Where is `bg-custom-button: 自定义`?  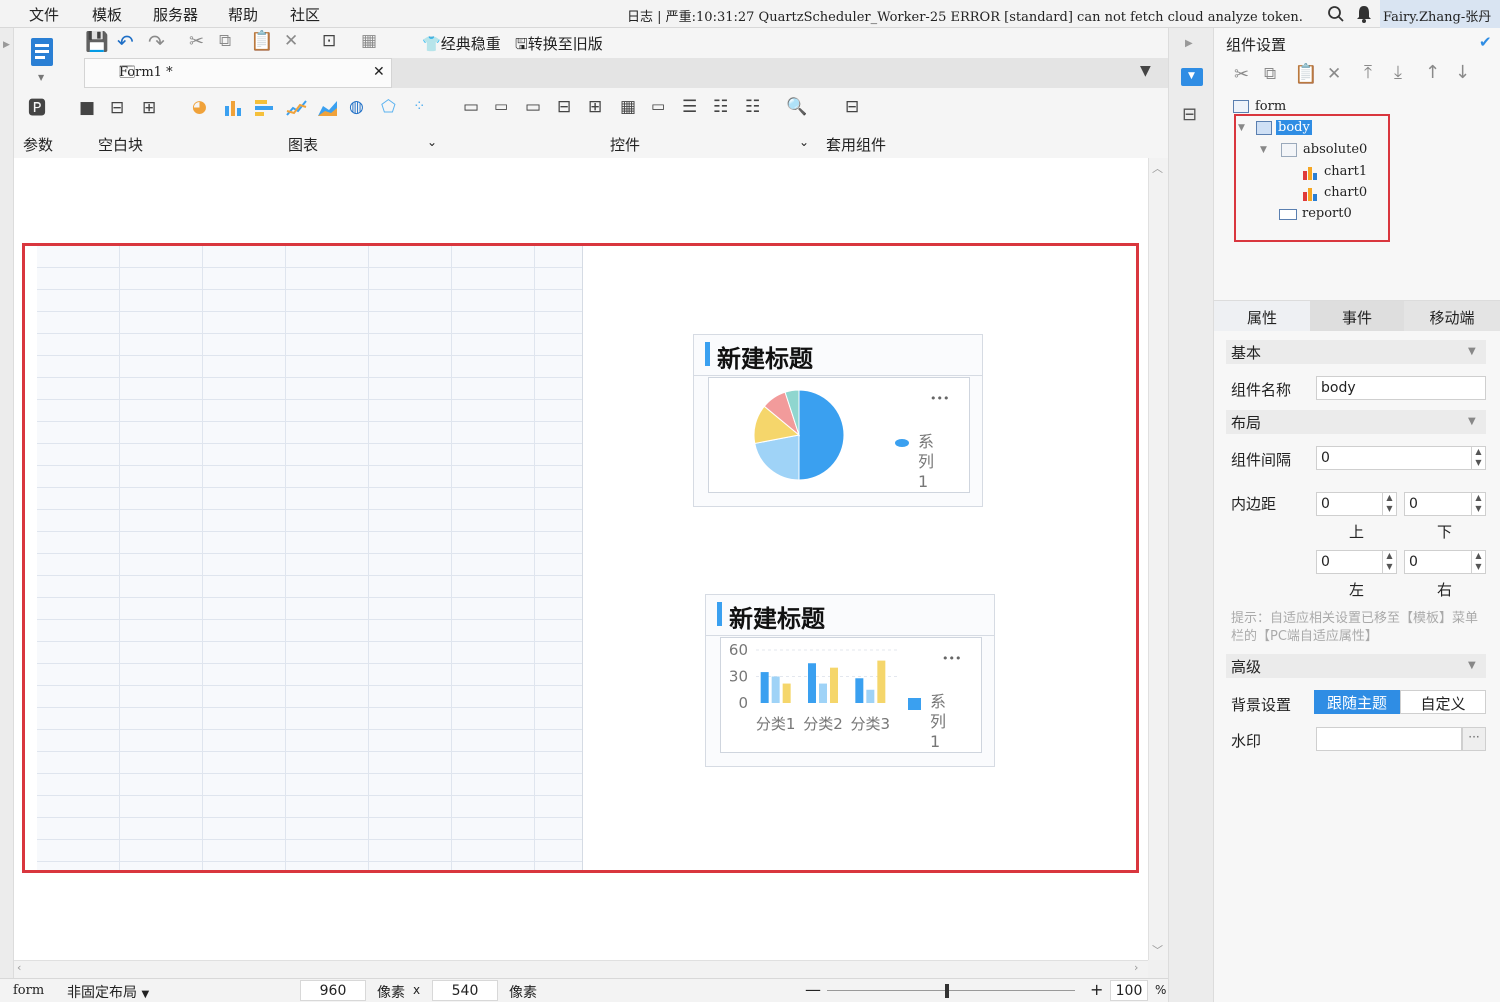 bg-custom-button: 自定义 is located at coordinates (1443, 702).